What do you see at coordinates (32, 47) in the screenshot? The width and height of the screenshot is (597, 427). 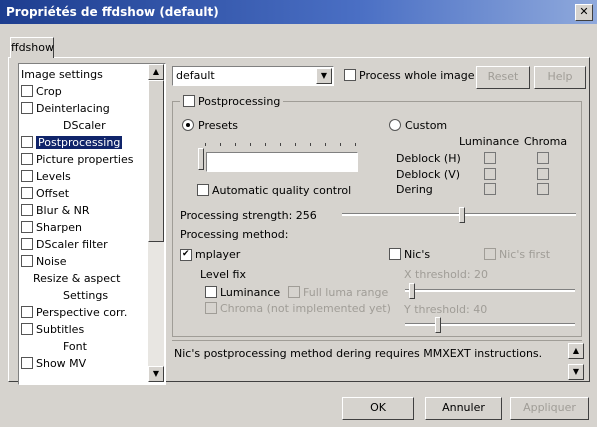 I see `tab-ffdshow: ffdshow` at bounding box center [32, 47].